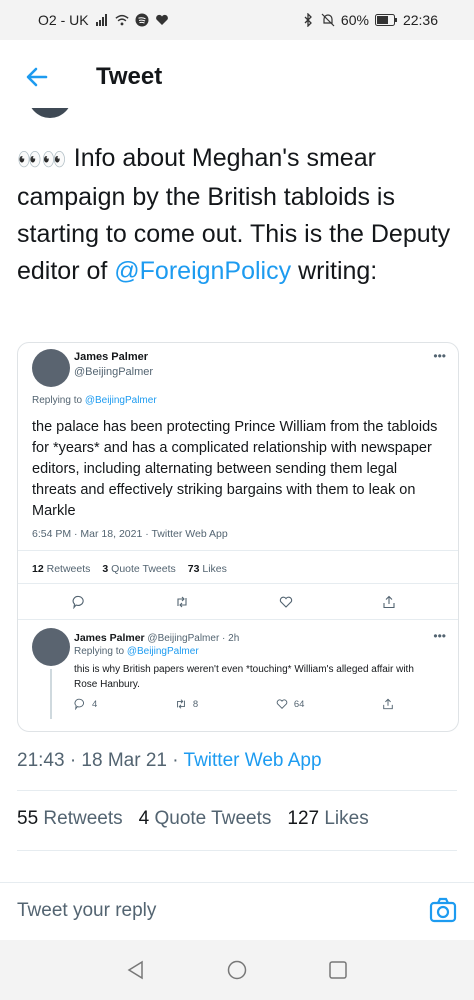  Describe the element at coordinates (327, 819) in the screenshot. I see `likes-stat: 127 Likes` at that location.